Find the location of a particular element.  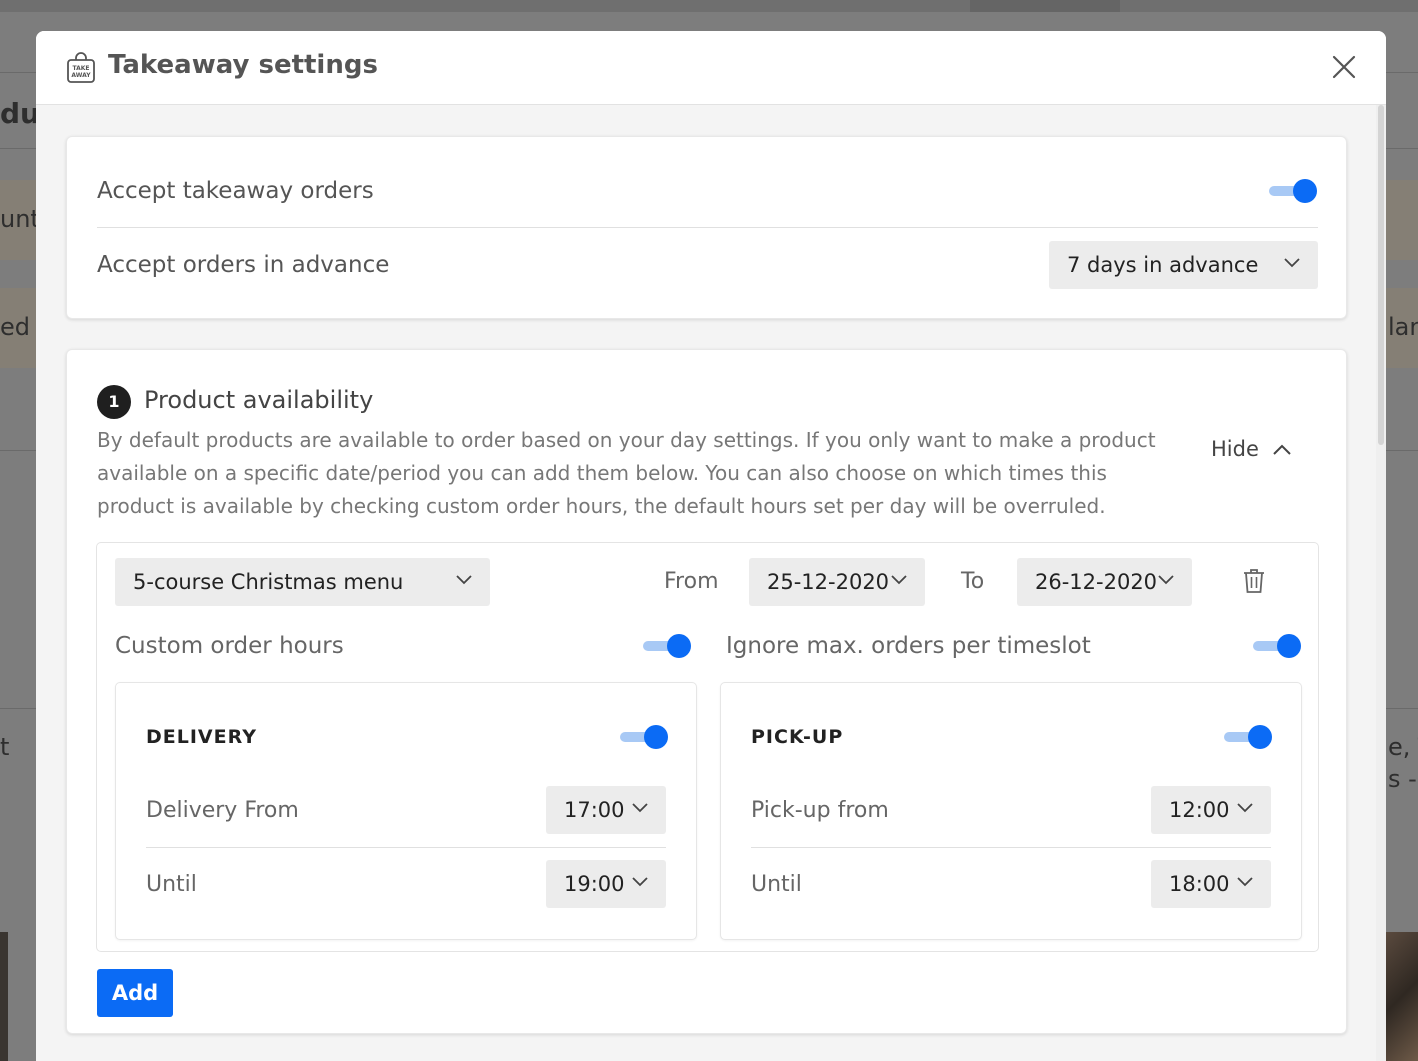

bg-row-text: t is located at coordinates (5, 747).